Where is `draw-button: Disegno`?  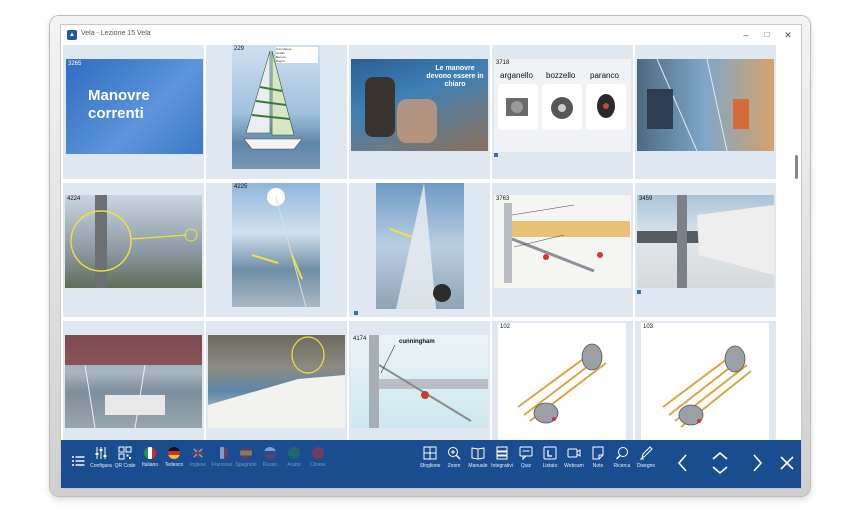 draw-button: Disegno is located at coordinates (646, 466).